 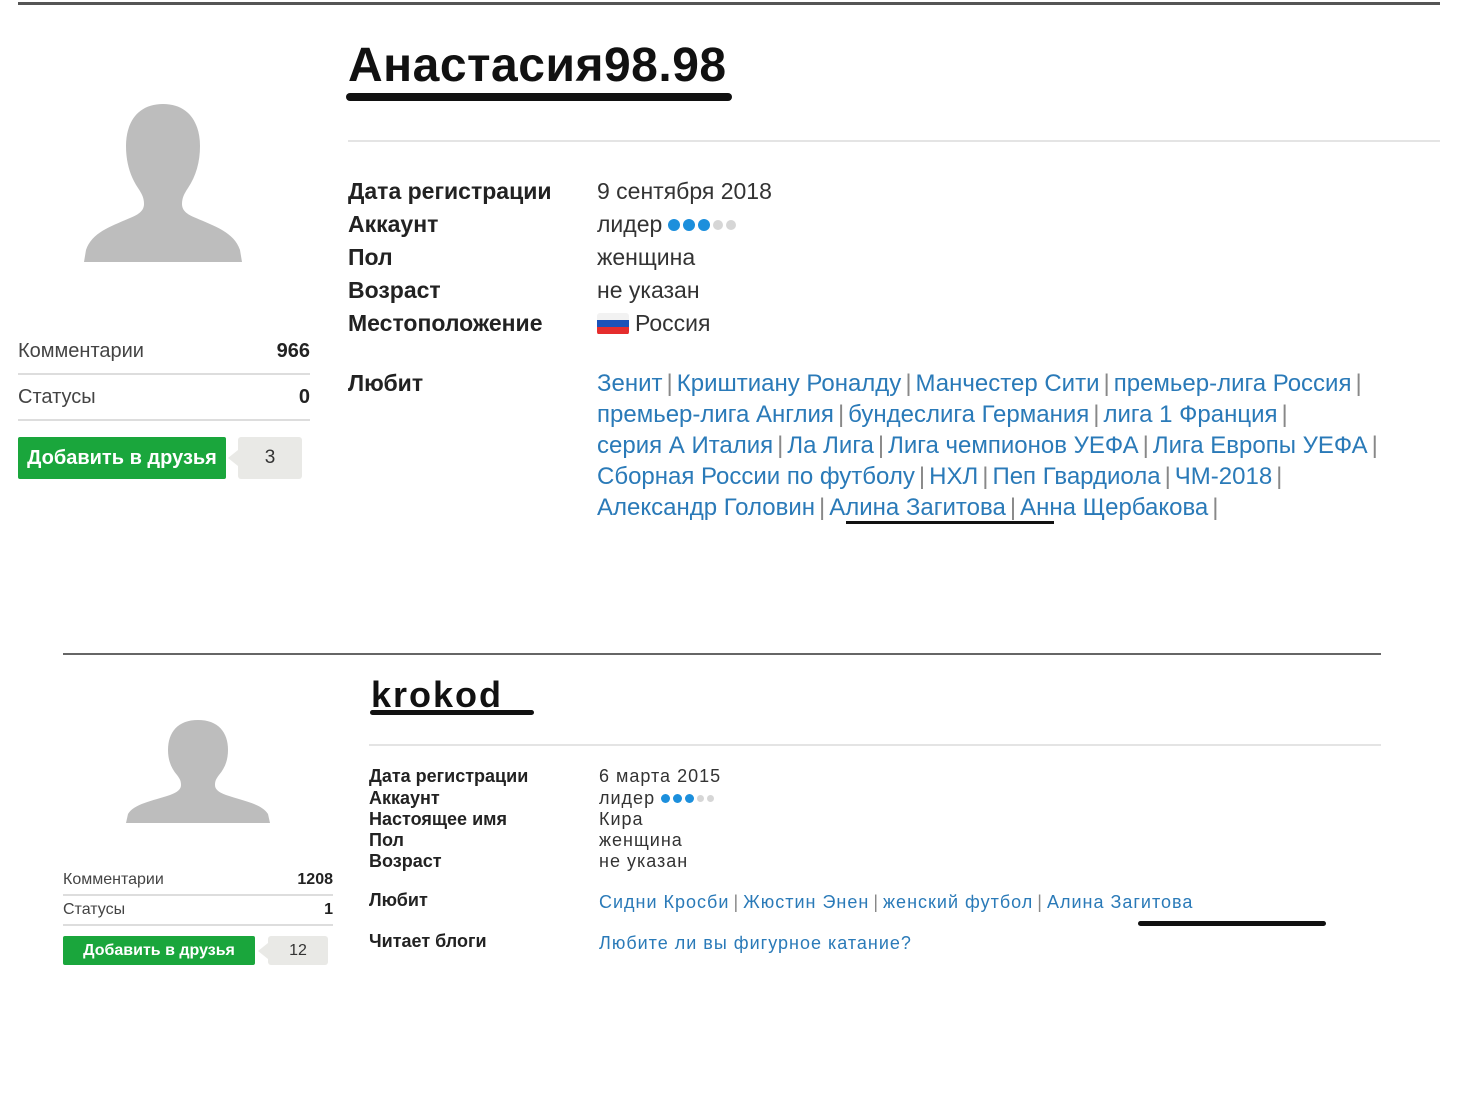 I want to click on like-link: Манчестер Сити, so click(x=1008, y=383).